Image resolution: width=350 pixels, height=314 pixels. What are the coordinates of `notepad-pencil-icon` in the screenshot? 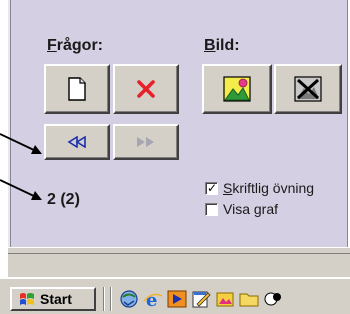 It's located at (201, 299).